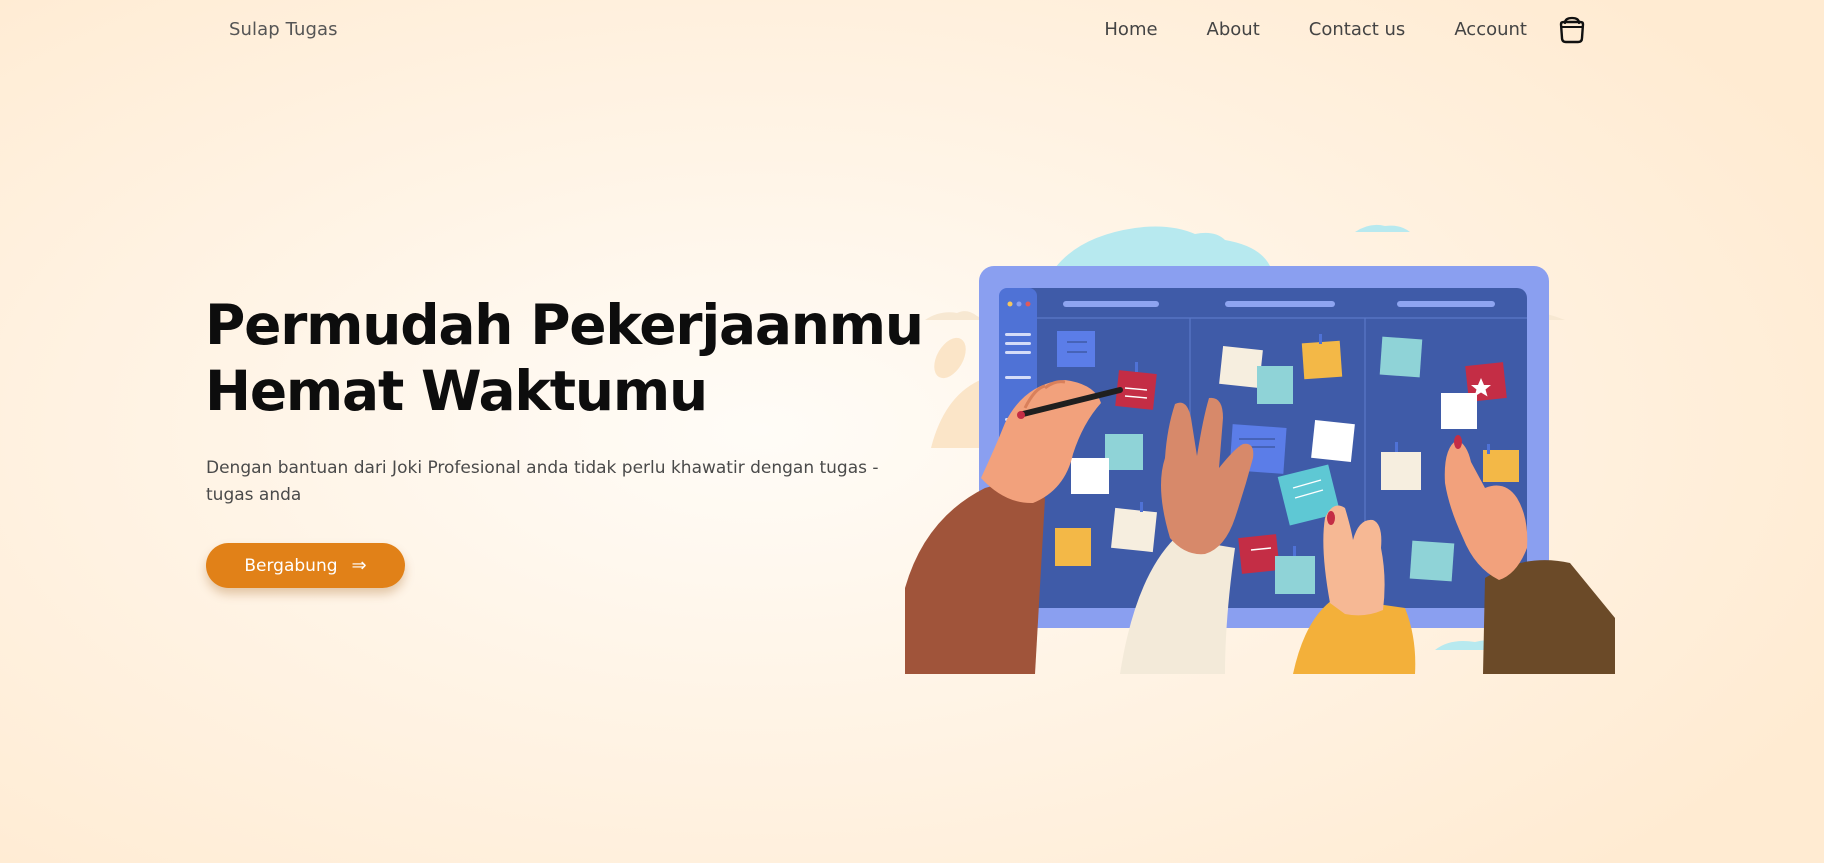  What do you see at coordinates (564, 358) in the screenshot?
I see `hero-title: Permudah Pekerjaanmu Hemat Waktumu` at bounding box center [564, 358].